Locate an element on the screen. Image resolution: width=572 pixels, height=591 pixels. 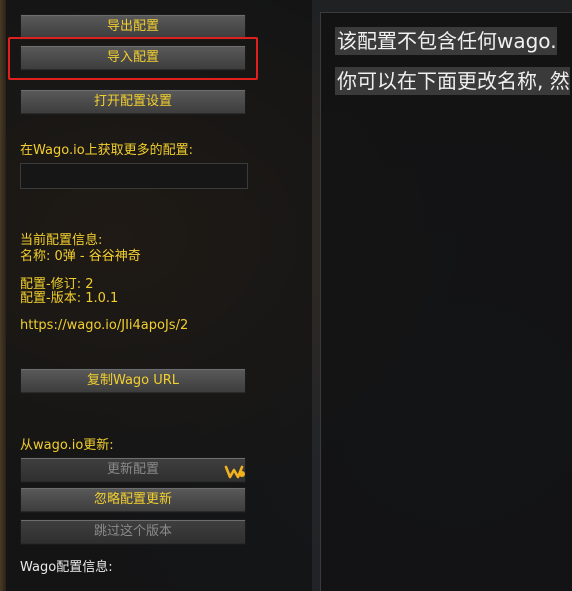
wago-info-label: Wago配置信息: is located at coordinates (66, 567).